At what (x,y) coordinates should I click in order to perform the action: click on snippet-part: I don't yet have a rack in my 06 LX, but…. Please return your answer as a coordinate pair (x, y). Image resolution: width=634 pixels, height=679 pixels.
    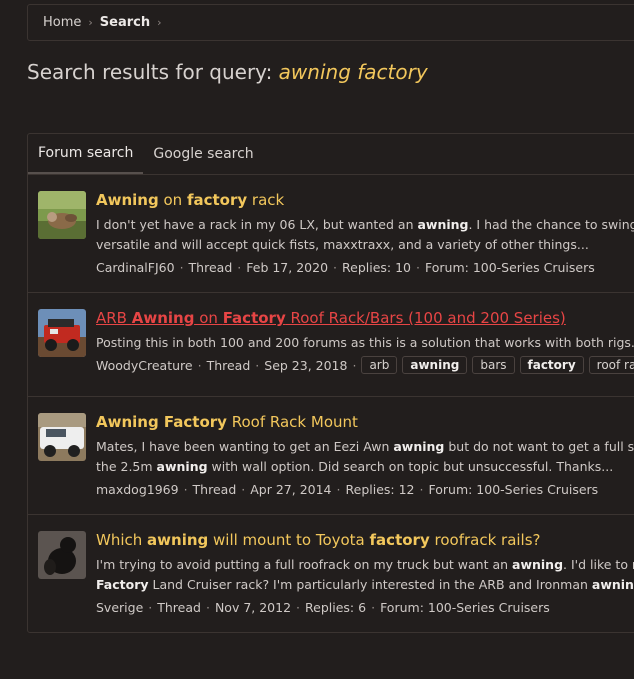
    Looking at the image, I should click on (257, 224).